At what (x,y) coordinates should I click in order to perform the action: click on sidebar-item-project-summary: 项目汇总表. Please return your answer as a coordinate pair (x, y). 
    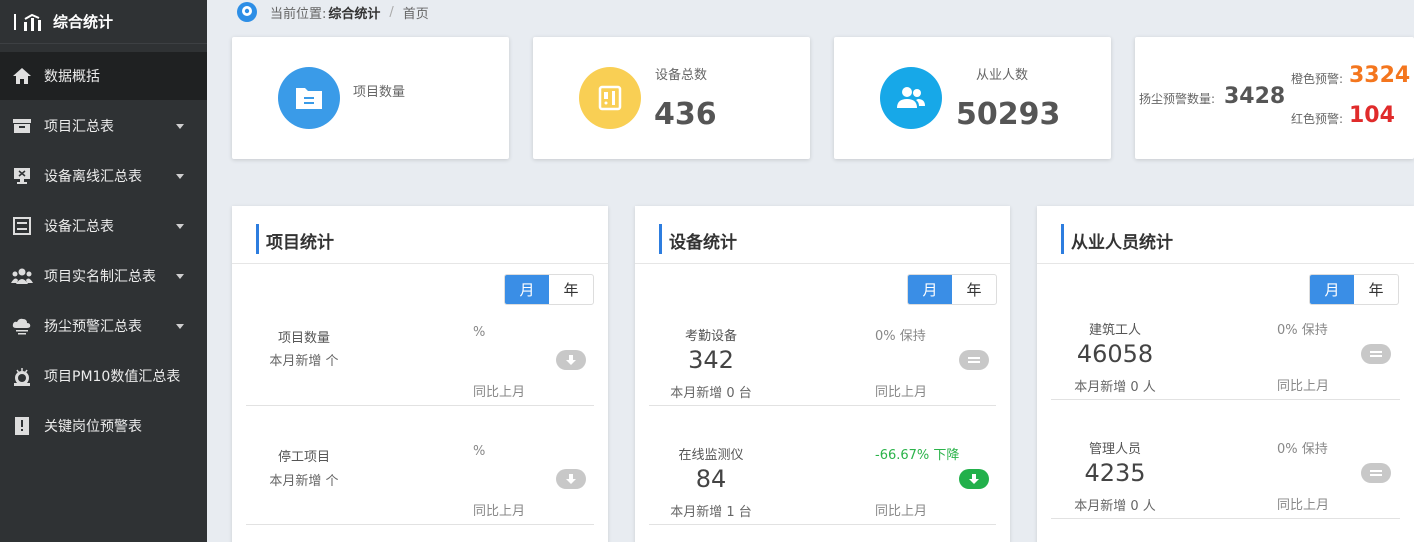
    Looking at the image, I should click on (103, 126).